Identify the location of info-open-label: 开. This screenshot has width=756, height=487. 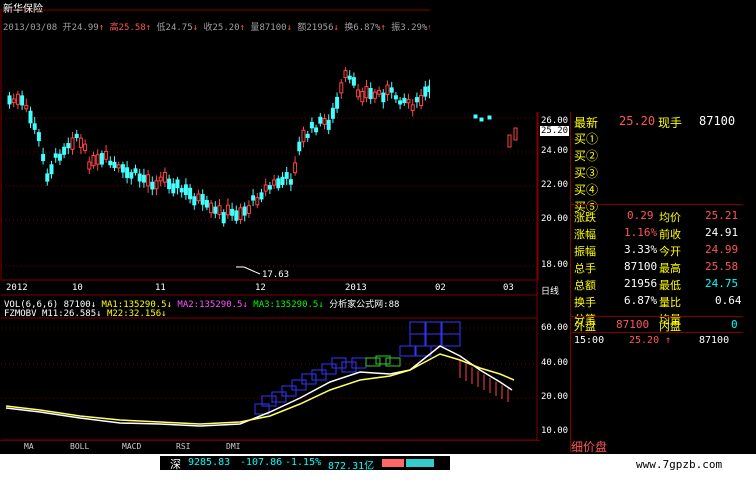
(67, 28).